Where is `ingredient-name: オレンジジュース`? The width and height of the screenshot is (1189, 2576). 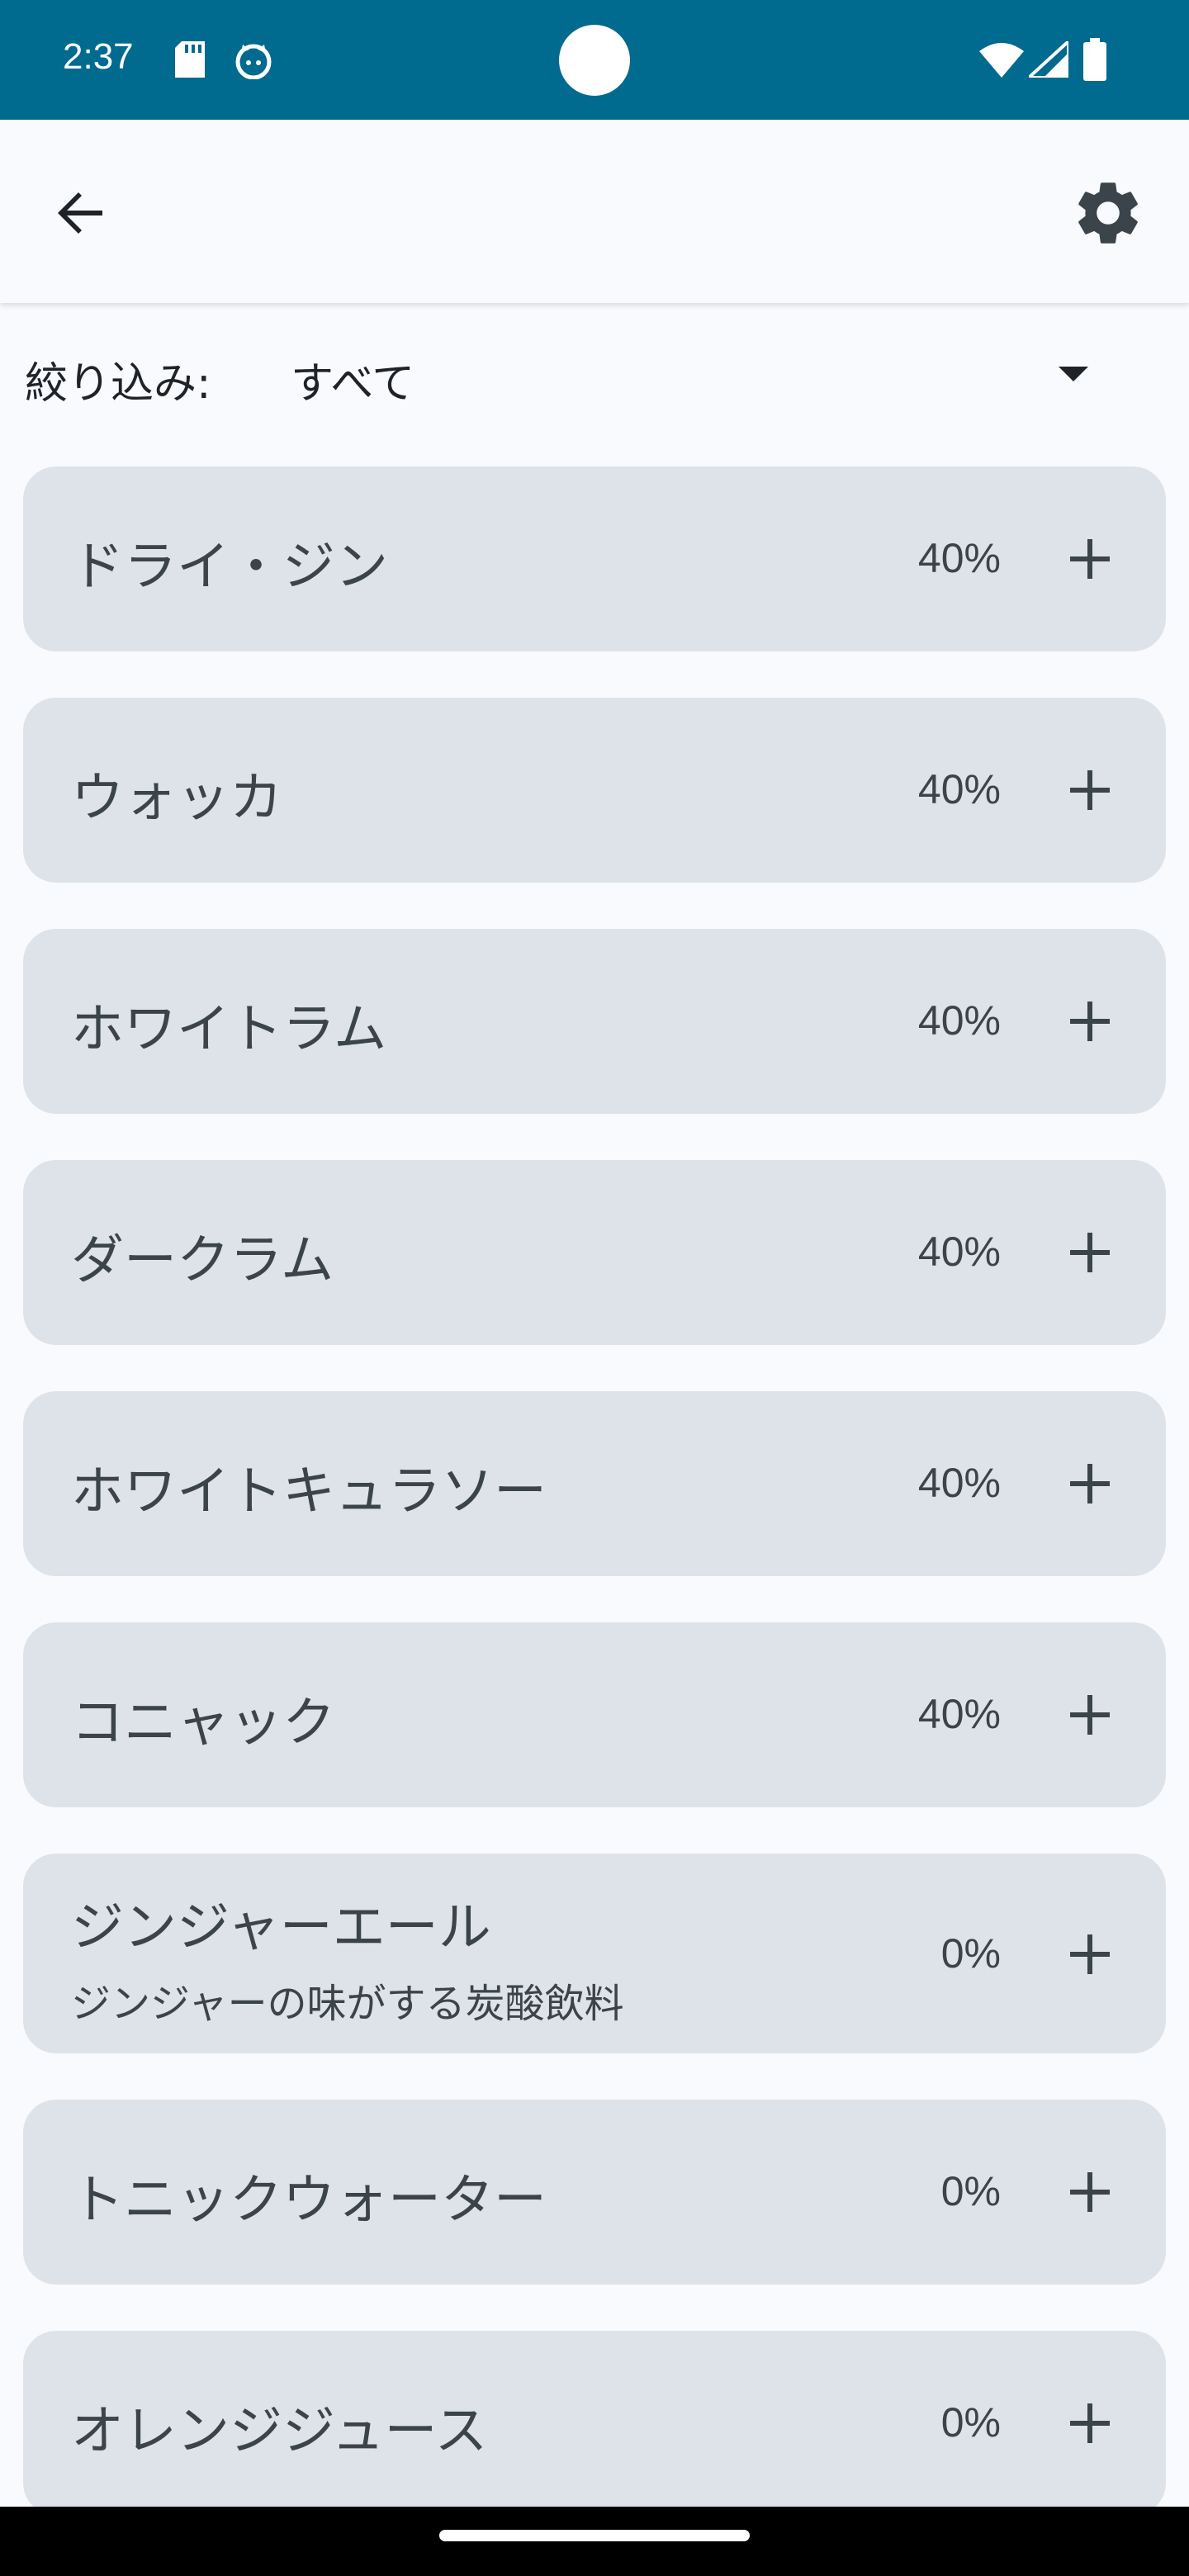
ingredient-name: オレンジジュース is located at coordinates (279, 2431).